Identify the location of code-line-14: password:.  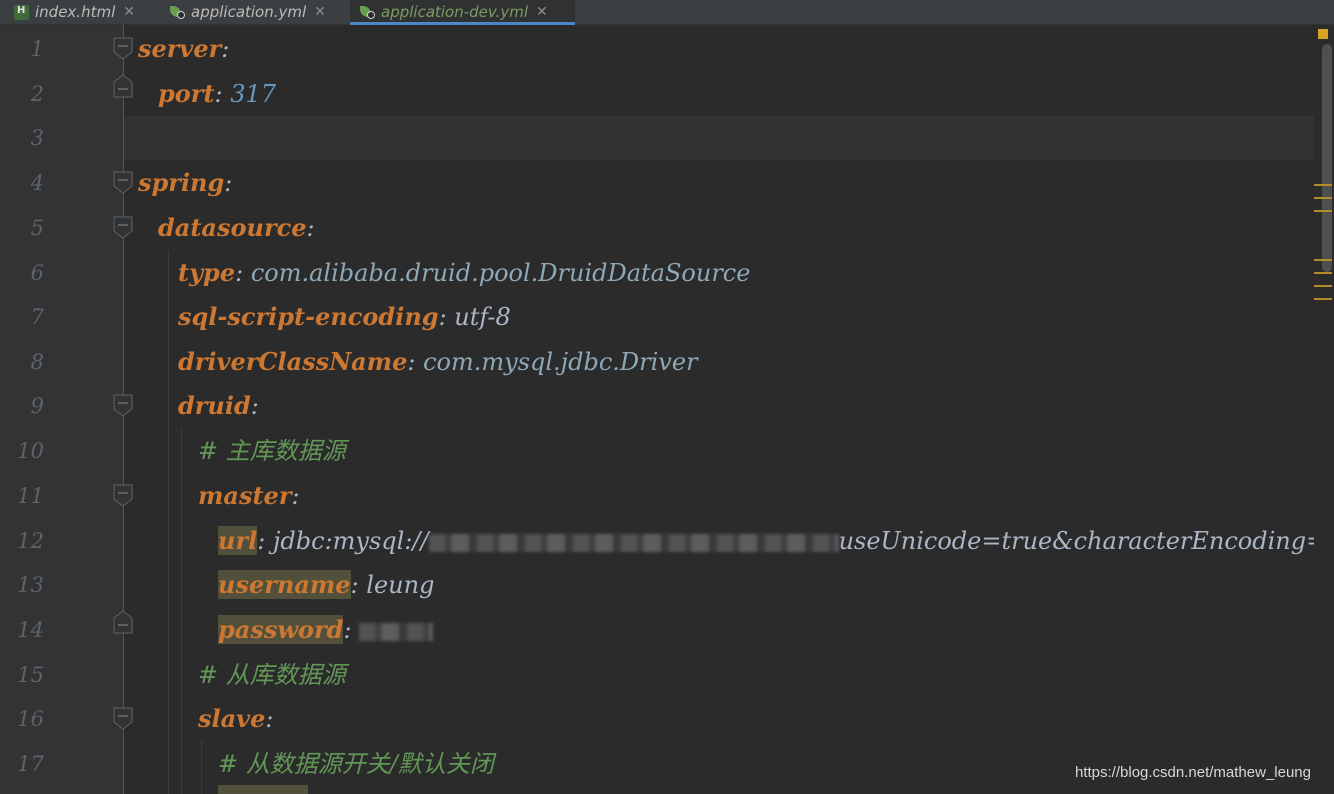
(326, 630).